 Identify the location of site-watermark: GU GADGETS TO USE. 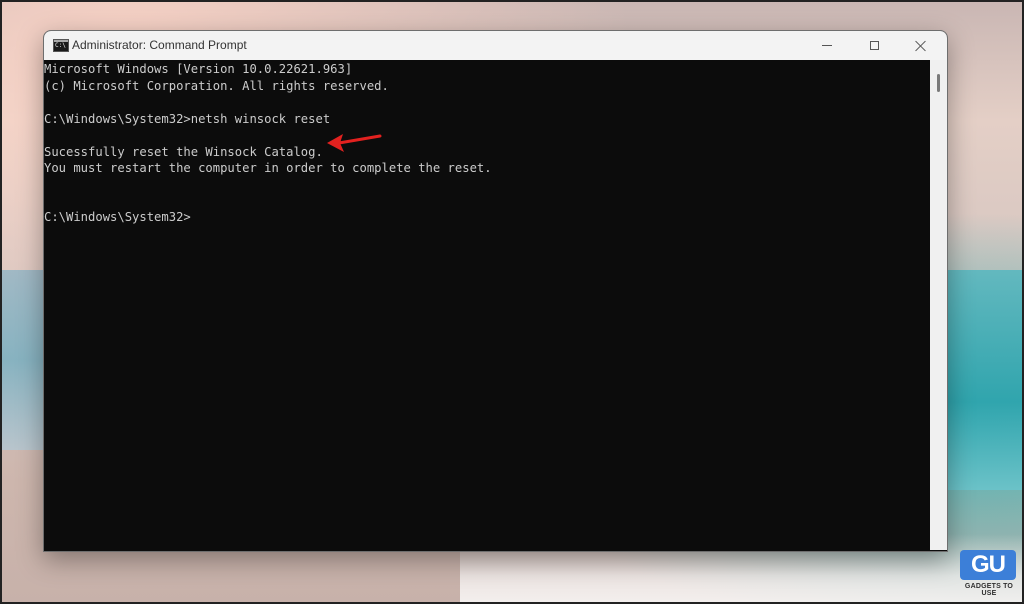
(989, 574).